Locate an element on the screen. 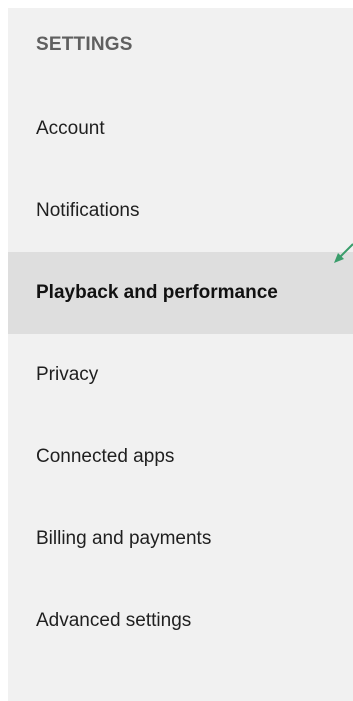  pointer-arrow-icon is located at coordinates (343, 253).